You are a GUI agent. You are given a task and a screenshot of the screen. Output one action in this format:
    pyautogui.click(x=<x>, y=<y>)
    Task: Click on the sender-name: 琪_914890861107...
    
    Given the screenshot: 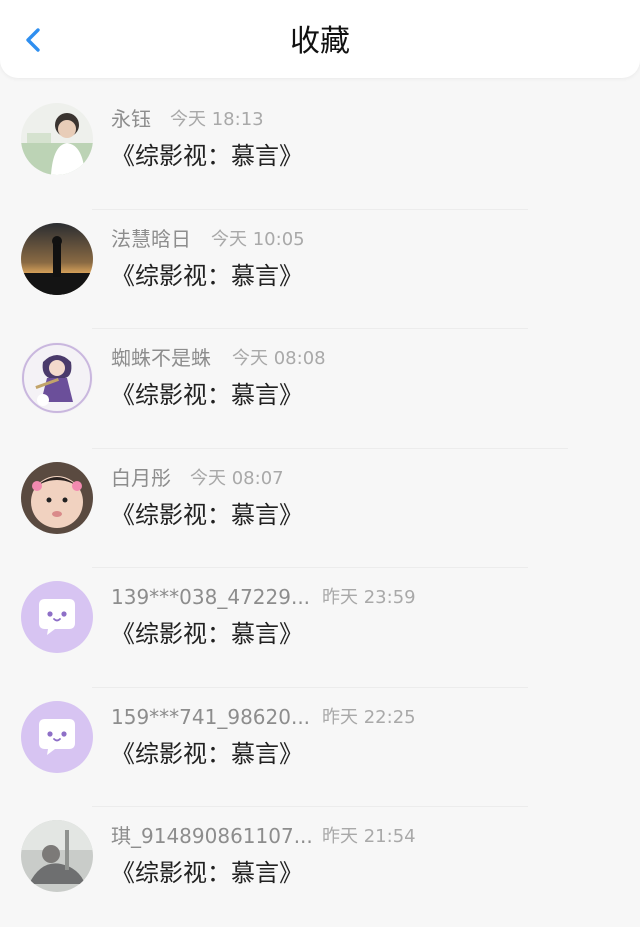 What is the action you would take?
    pyautogui.click(x=212, y=836)
    